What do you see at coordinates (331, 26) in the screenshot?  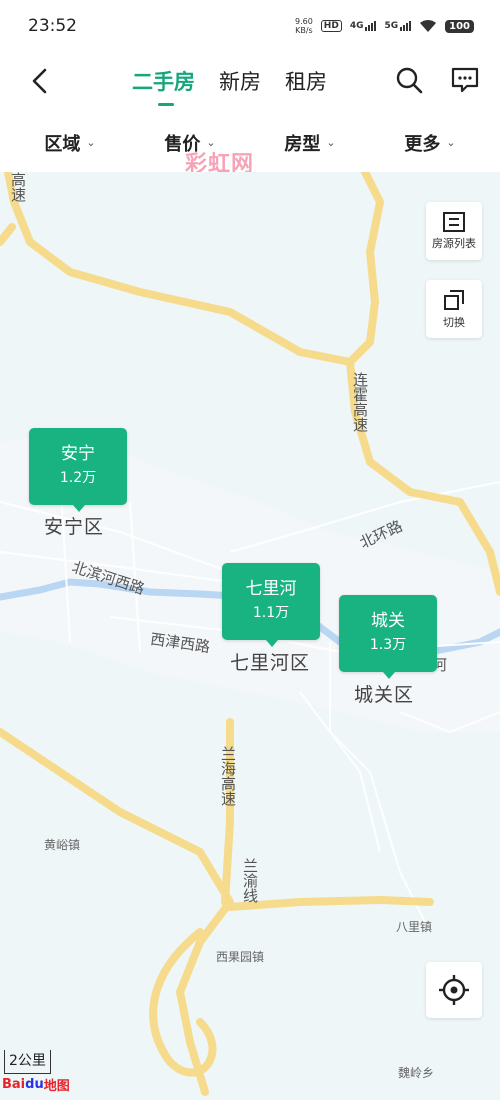 I see `hd-icon: HD` at bounding box center [331, 26].